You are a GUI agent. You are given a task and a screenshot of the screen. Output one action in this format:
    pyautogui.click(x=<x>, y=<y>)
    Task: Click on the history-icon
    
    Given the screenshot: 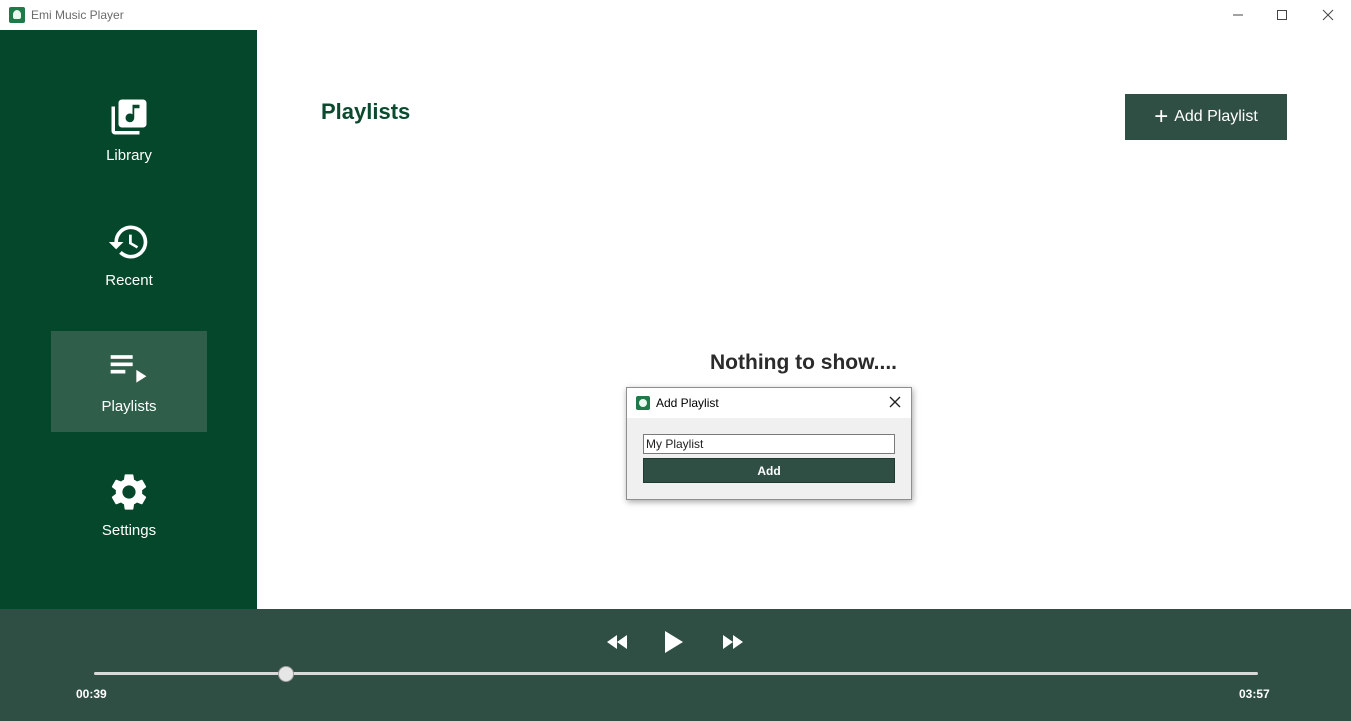 What is the action you would take?
    pyautogui.click(x=129, y=242)
    